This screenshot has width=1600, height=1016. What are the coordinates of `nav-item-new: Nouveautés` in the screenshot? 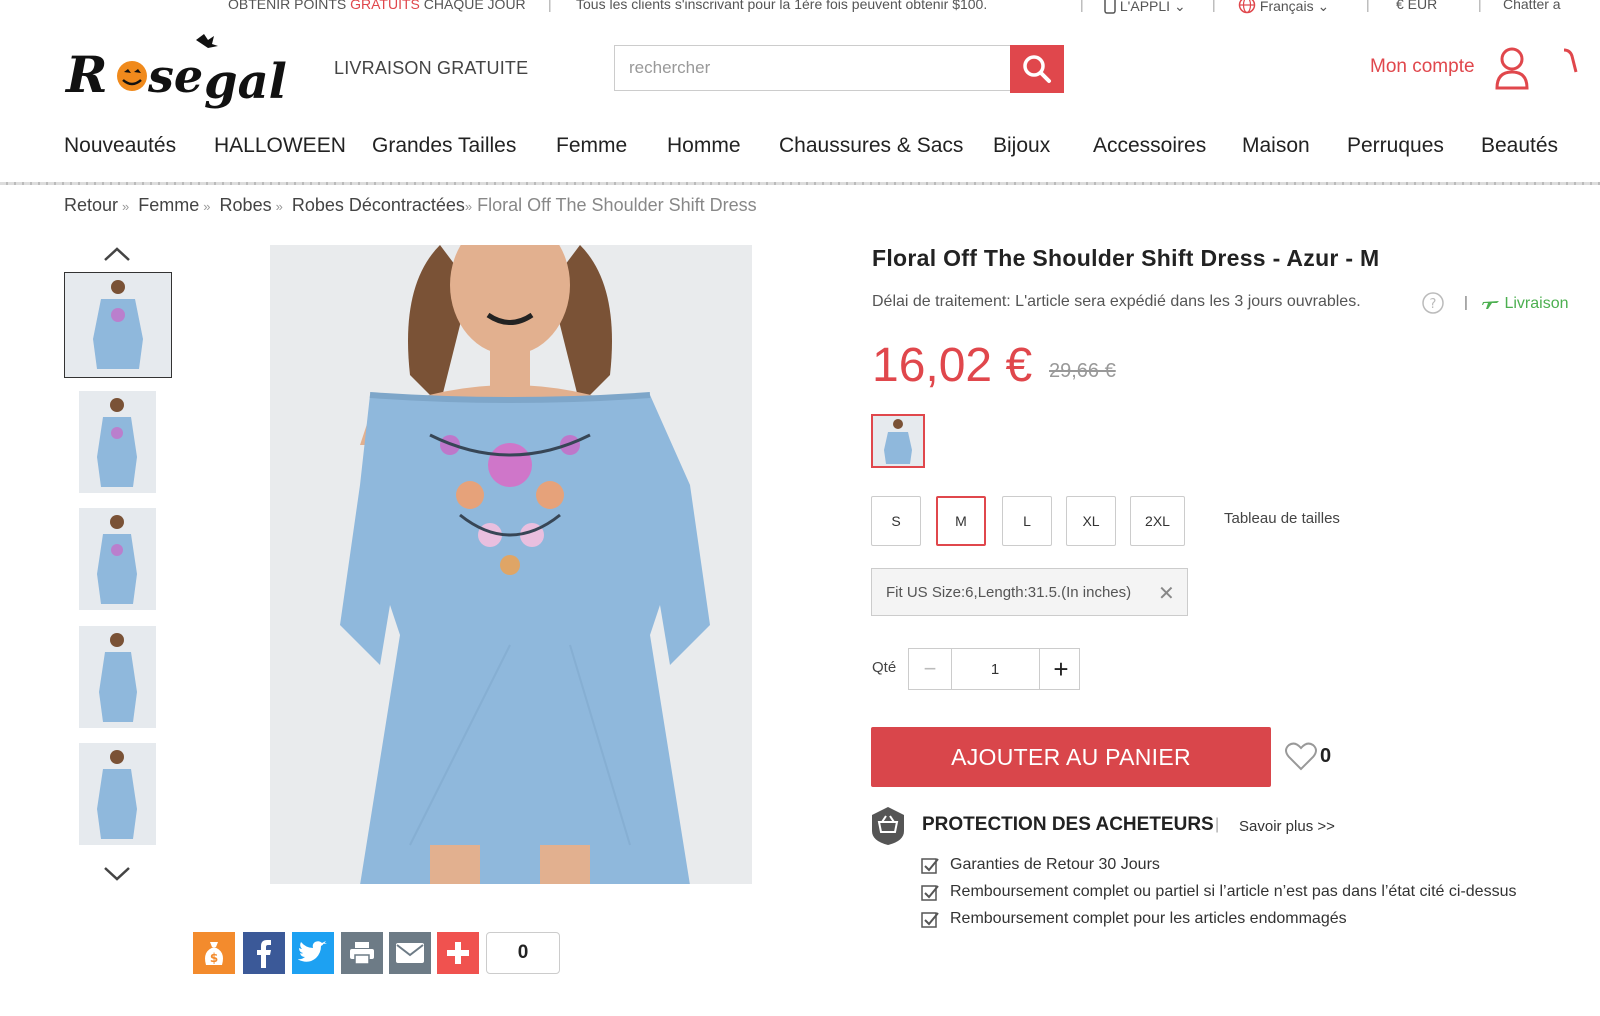 It's located at (120, 146).